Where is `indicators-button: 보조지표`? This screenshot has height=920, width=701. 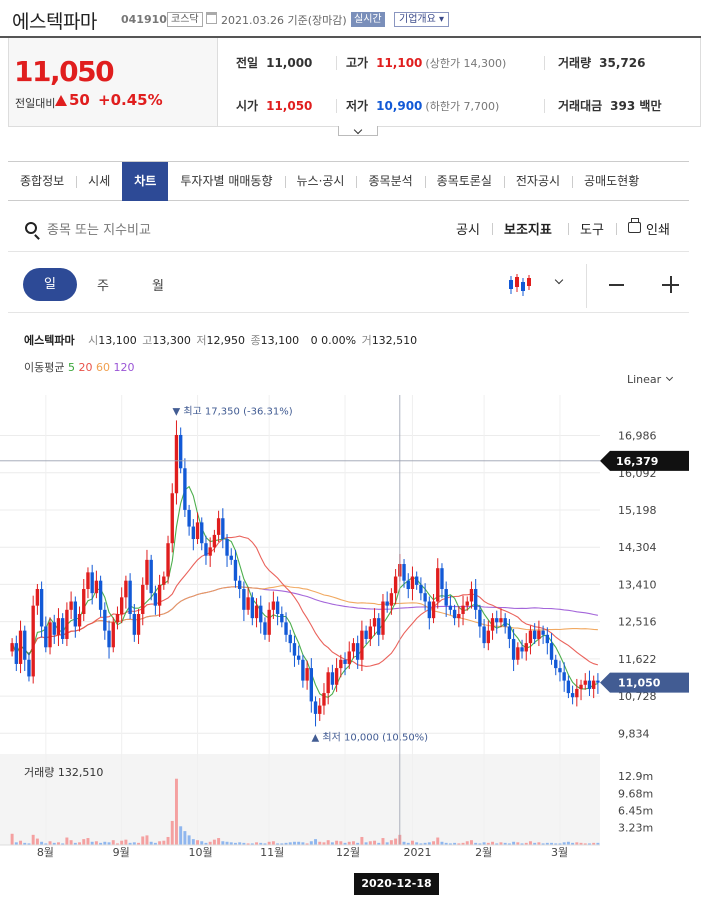 indicators-button: 보조지표 is located at coordinates (528, 228).